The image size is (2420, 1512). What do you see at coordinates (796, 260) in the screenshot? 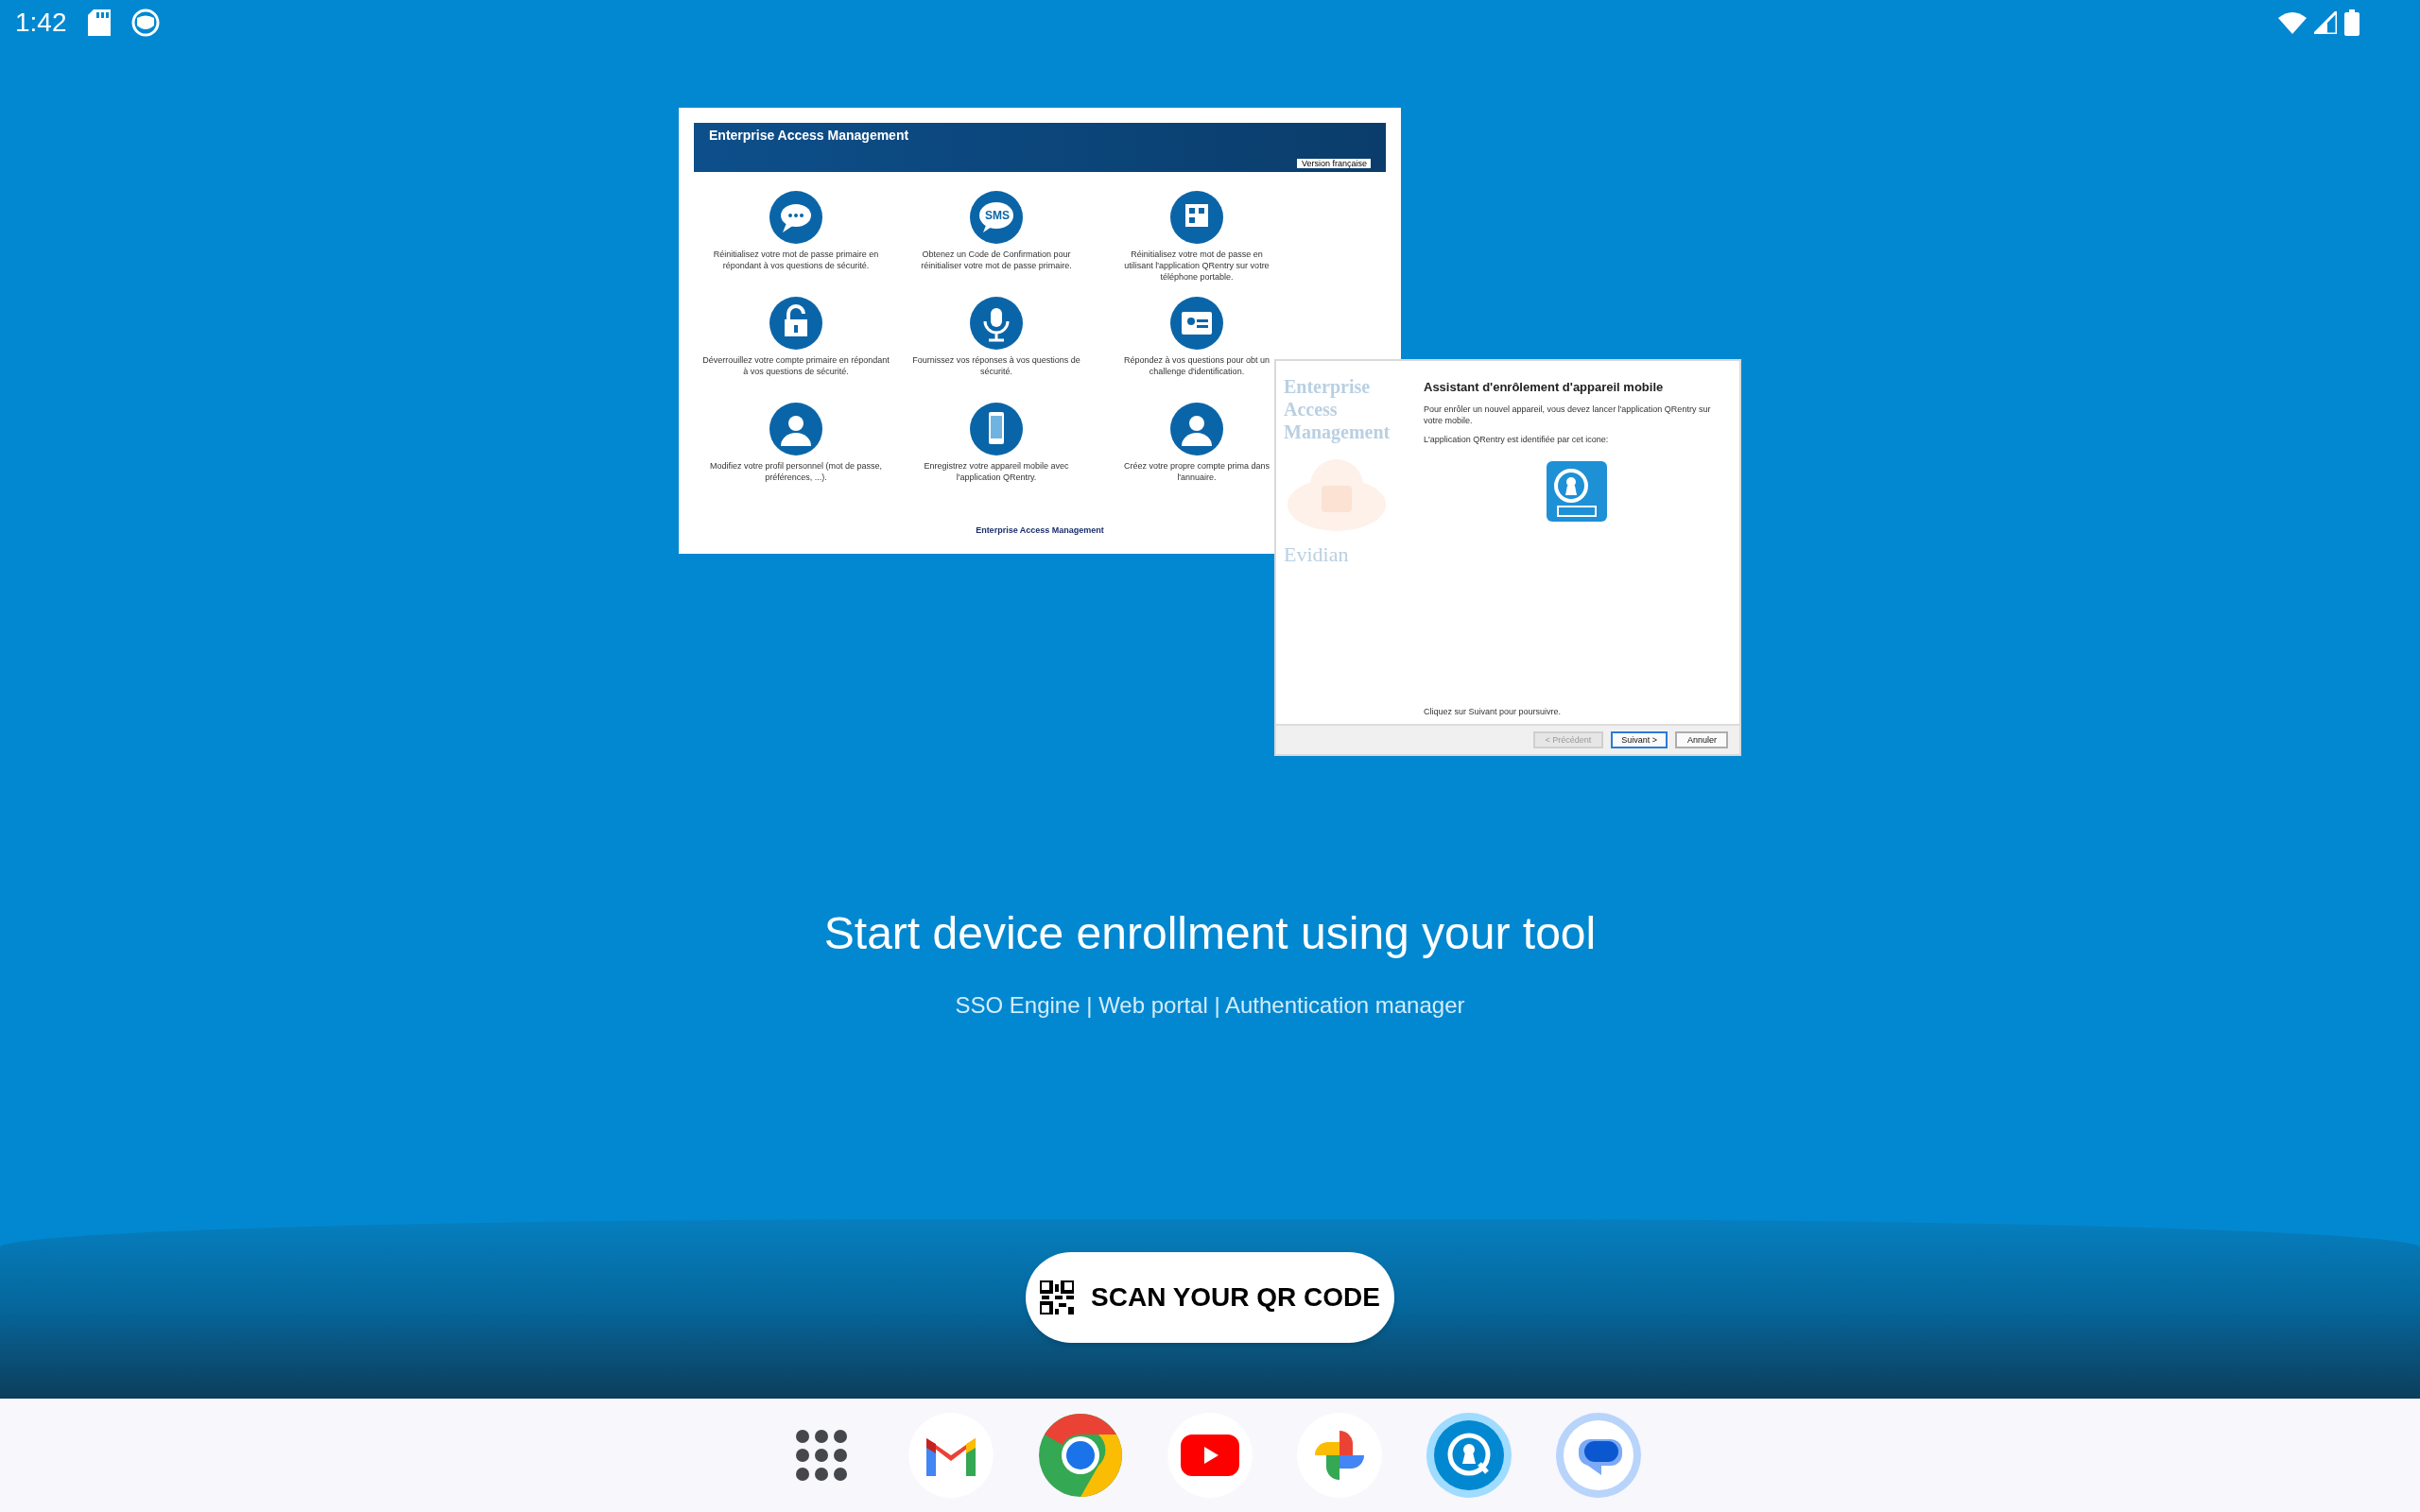
I see `portal-option-text: Réinitialisez votre mot de passe primaire en répondant à vos questions de sécurité.` at bounding box center [796, 260].